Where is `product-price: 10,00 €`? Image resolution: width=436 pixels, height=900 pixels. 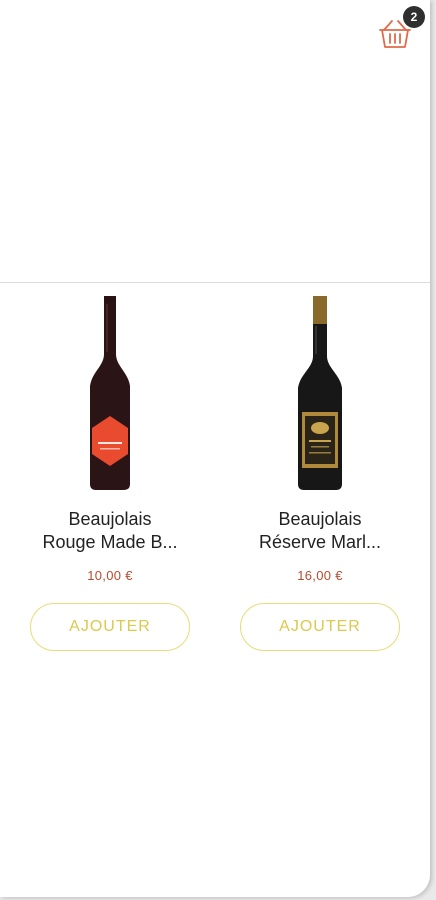 product-price: 10,00 € is located at coordinates (110, 575).